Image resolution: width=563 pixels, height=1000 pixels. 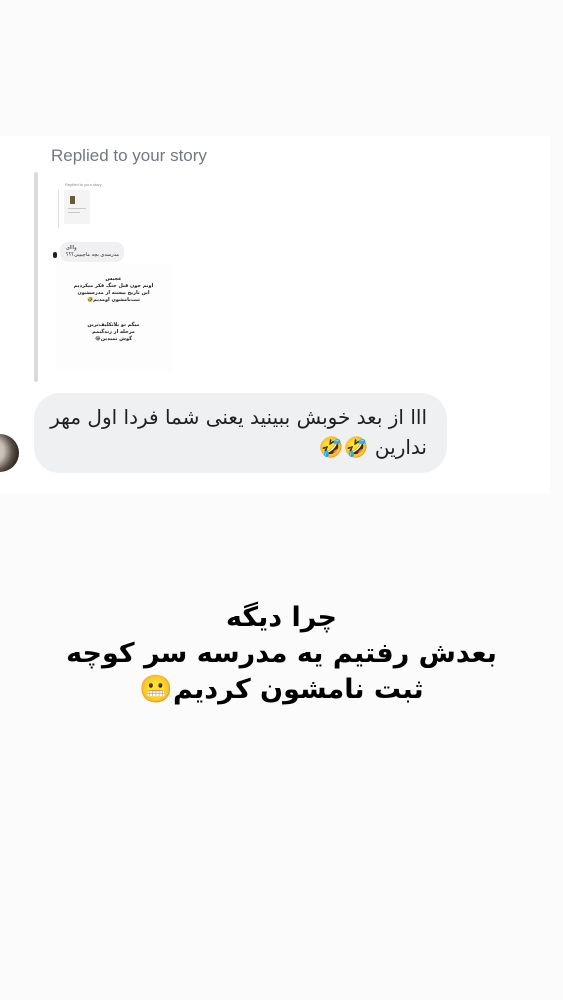 What do you see at coordinates (113, 339) in the screenshot?
I see `mini-post-line: گوش نمیدین😂` at bounding box center [113, 339].